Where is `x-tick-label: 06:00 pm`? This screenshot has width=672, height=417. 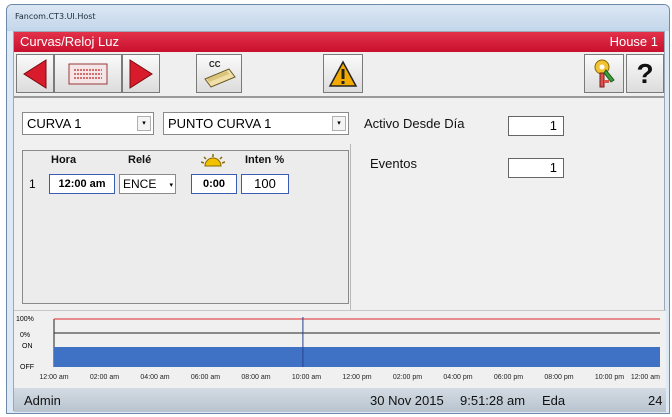 x-tick-label: 06:00 pm is located at coordinates (508, 377).